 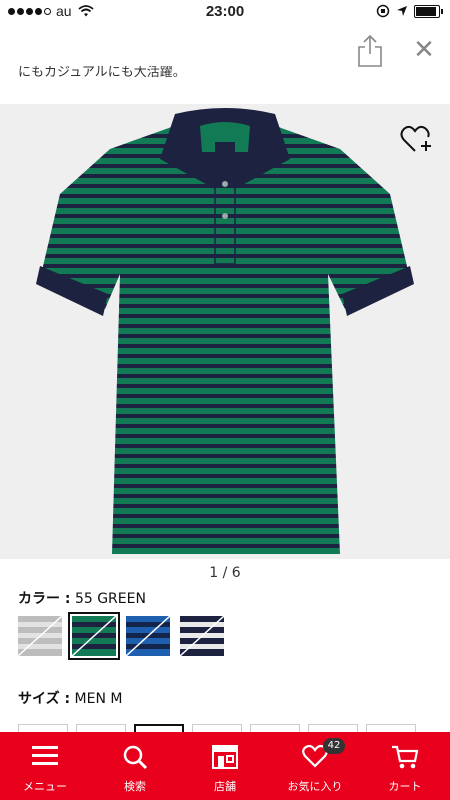 What do you see at coordinates (110, 599) in the screenshot?
I see `color-label-value: 55 GREEN` at bounding box center [110, 599].